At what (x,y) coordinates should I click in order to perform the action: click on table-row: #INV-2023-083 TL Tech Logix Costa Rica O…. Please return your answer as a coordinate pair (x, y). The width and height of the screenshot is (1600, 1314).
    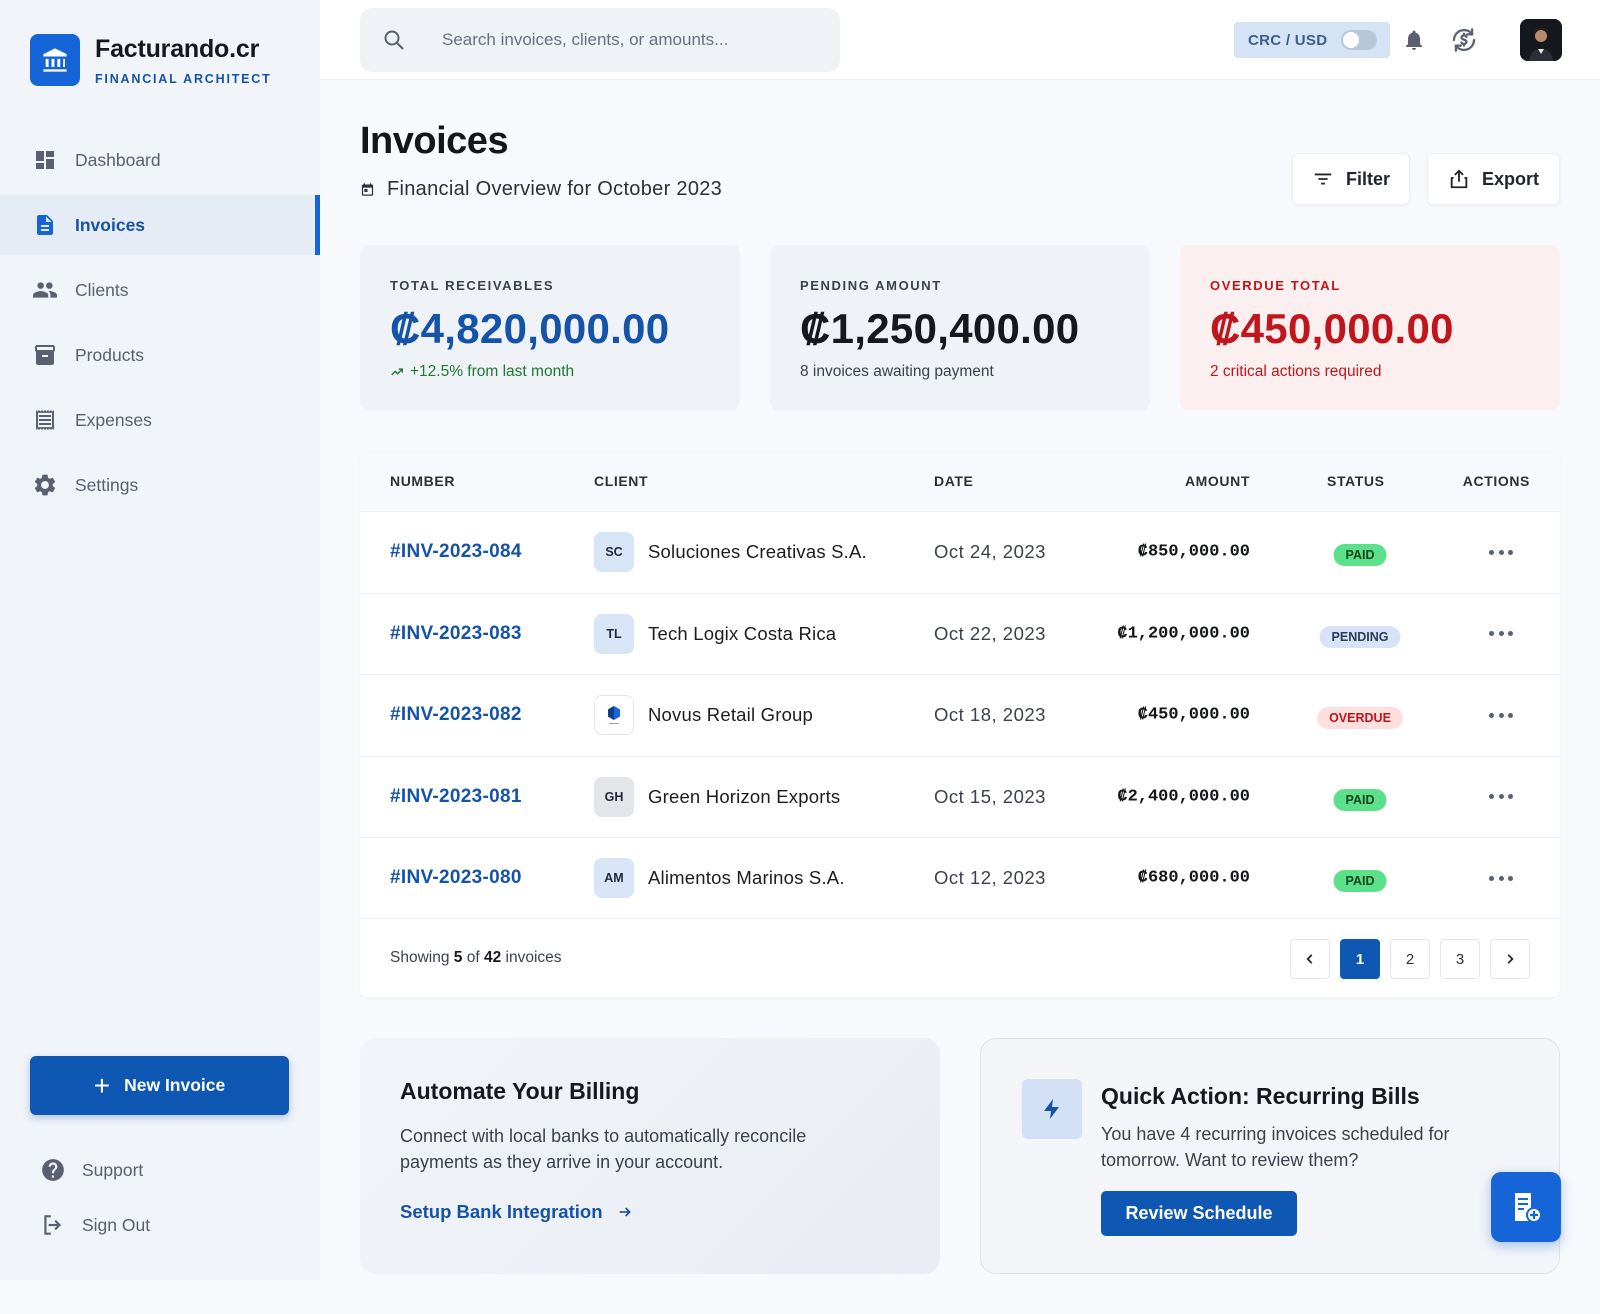
    Looking at the image, I should click on (960, 633).